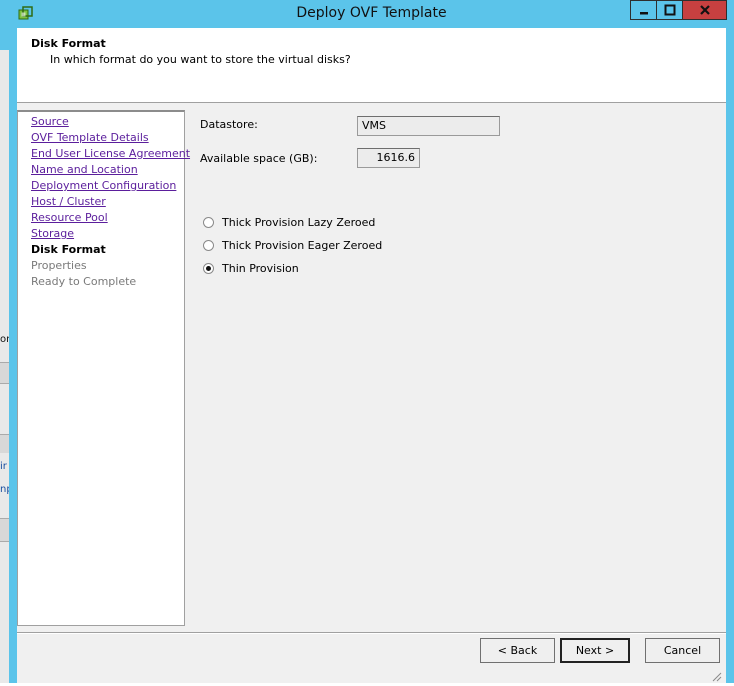 The width and height of the screenshot is (734, 686). I want to click on available-space-label: Available space (GB):, so click(259, 158).